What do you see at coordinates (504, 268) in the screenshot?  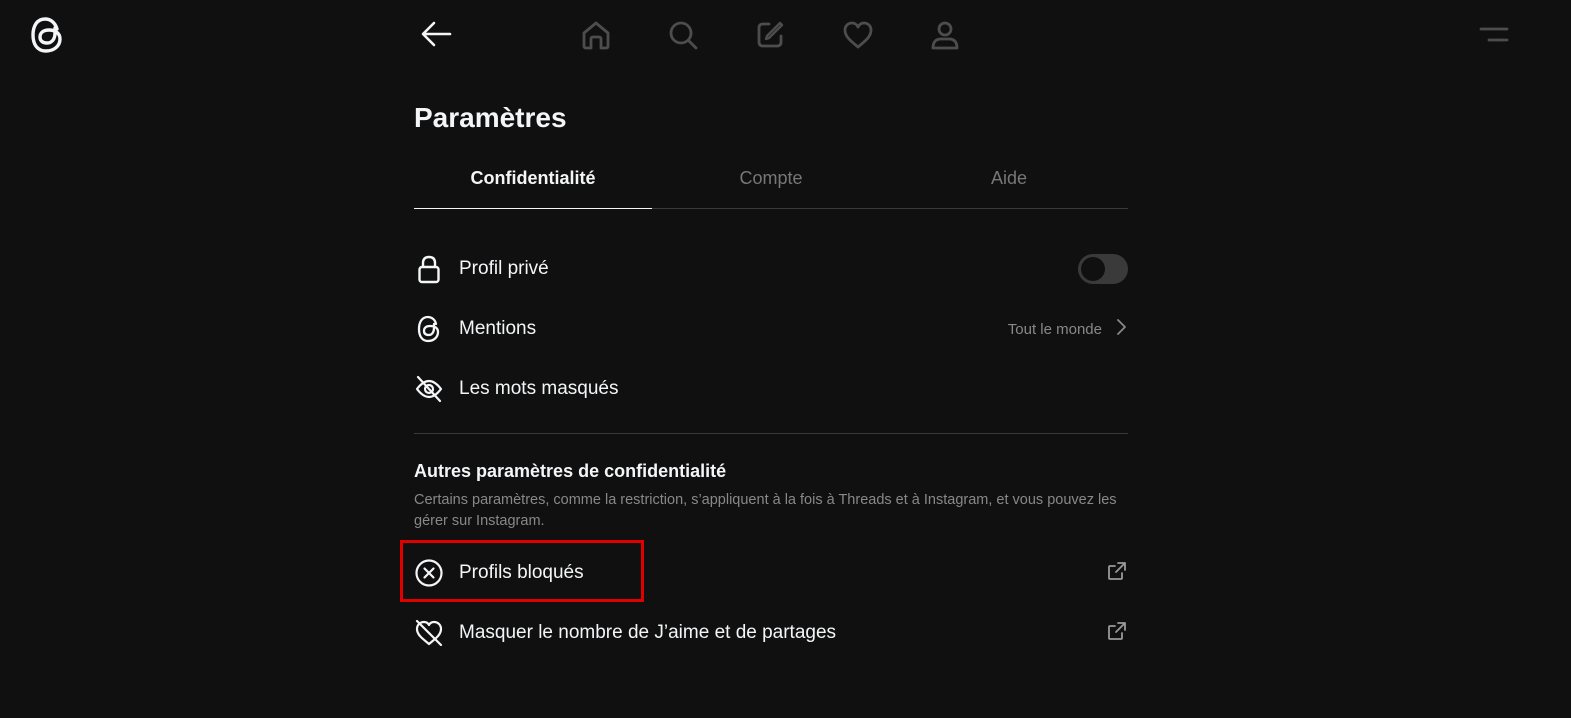 I see `private-profile-label: Profil privé` at bounding box center [504, 268].